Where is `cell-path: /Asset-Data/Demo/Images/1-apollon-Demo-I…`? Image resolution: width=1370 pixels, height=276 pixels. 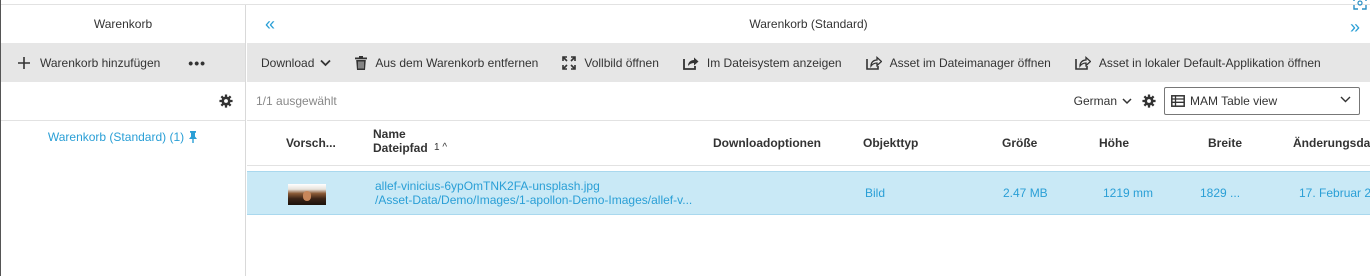
cell-path: /Asset-Data/Demo/Images/1-apollon-Demo-I… is located at coordinates (533, 200).